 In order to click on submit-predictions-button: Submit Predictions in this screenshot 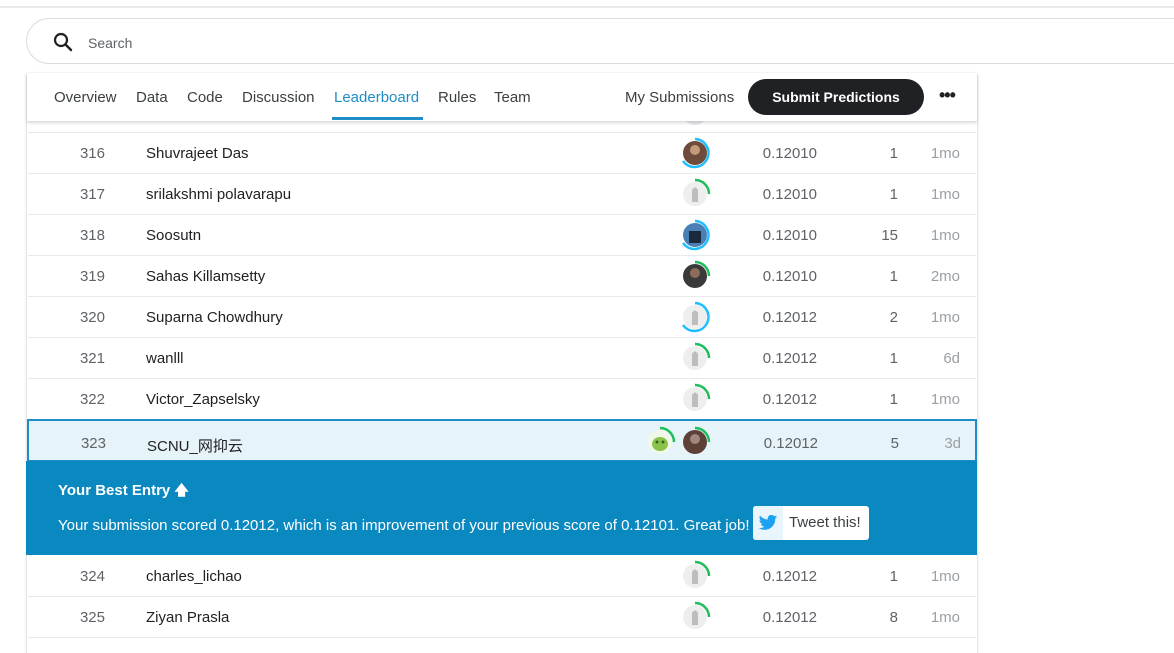, I will do `click(836, 97)`.